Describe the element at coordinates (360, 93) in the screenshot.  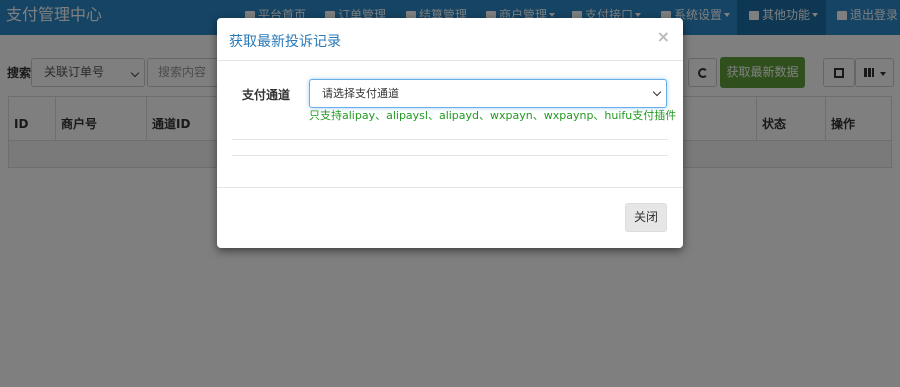
I see `channel-select-value: 请选择支付通道` at that location.